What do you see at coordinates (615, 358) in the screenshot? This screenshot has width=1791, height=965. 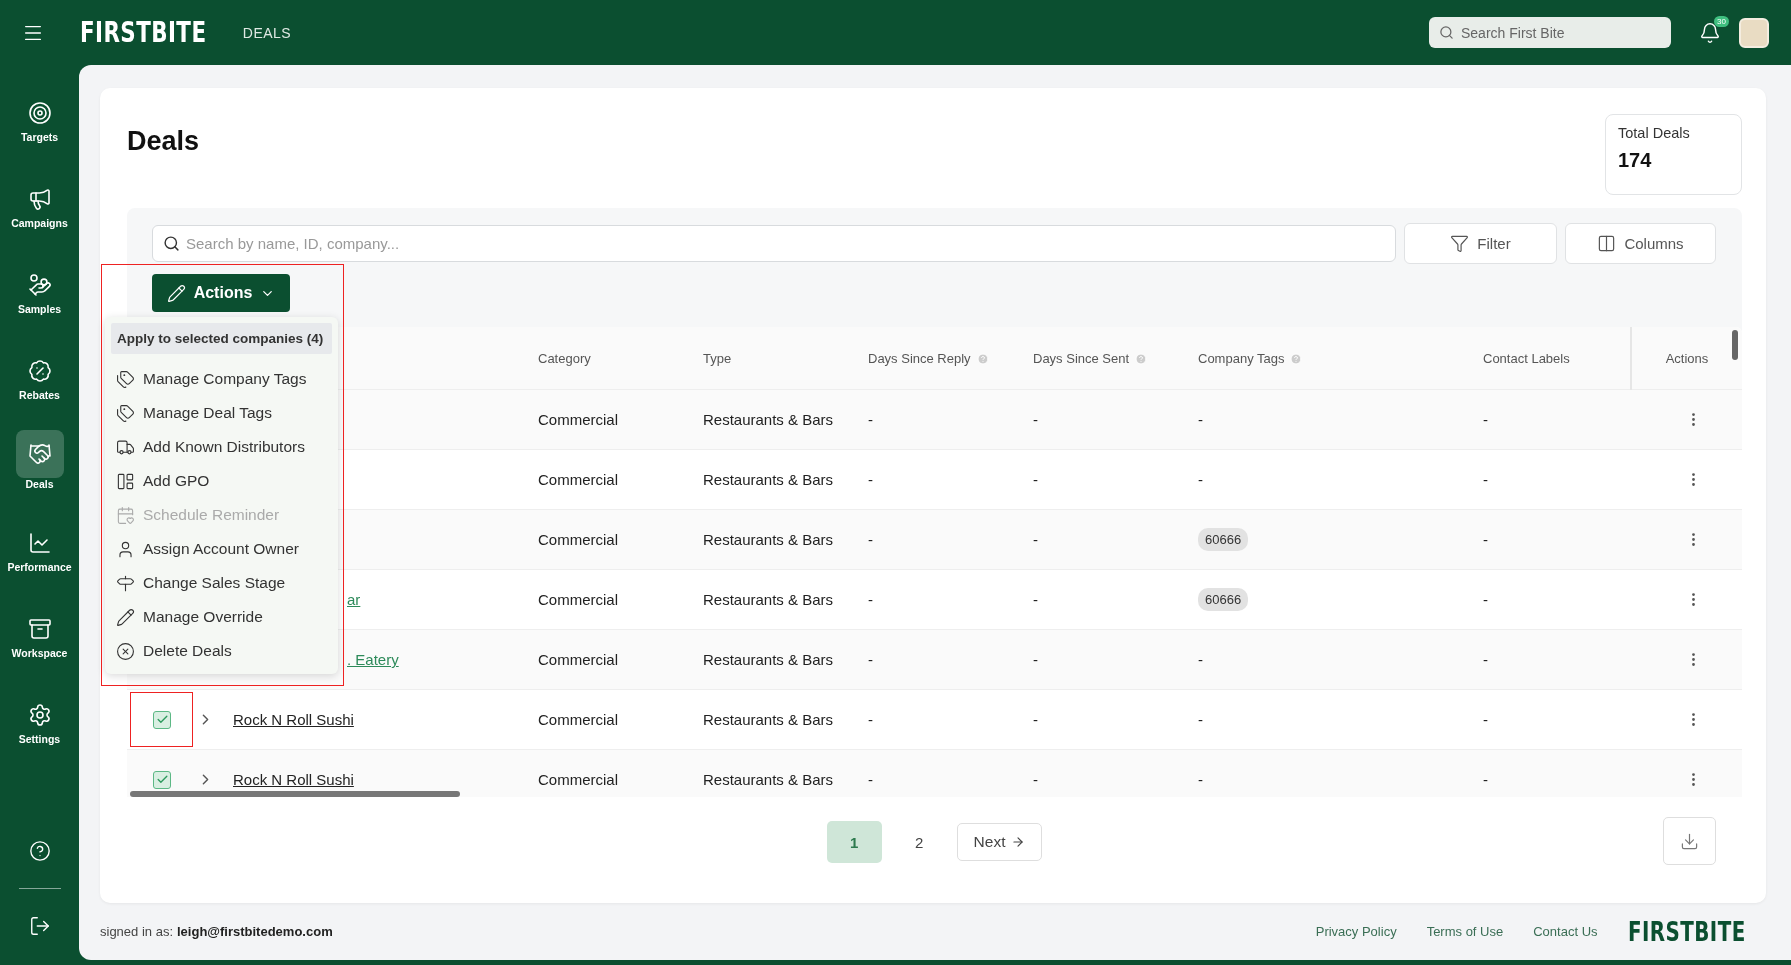 I see `column-header: Category` at bounding box center [615, 358].